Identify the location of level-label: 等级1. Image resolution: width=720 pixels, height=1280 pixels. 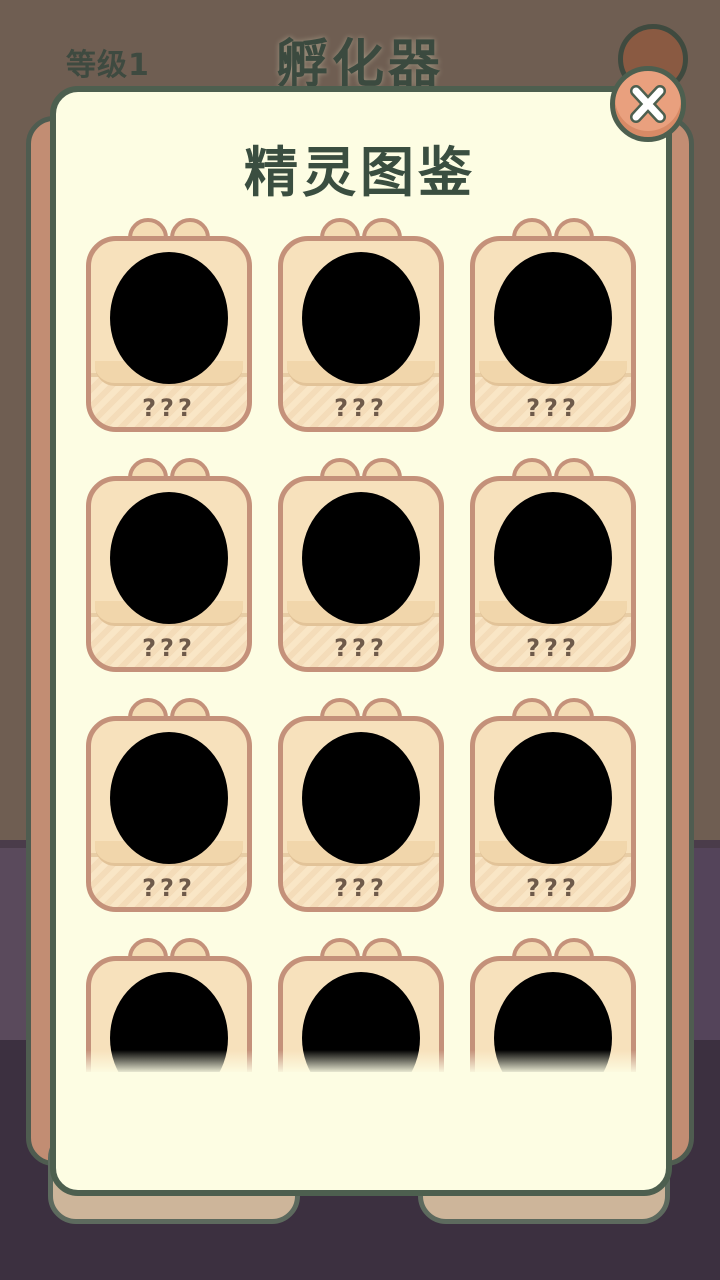
(108, 65).